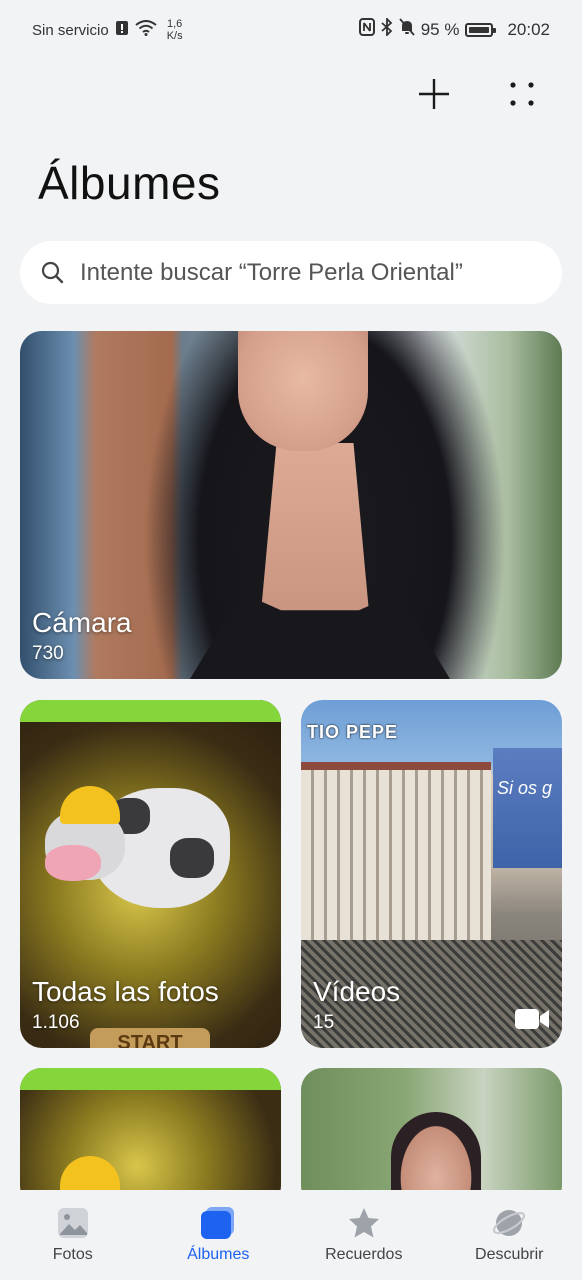 Image resolution: width=582 pixels, height=1280 pixels. Describe the element at coordinates (396, 865) in the screenshot. I see `building` at that location.